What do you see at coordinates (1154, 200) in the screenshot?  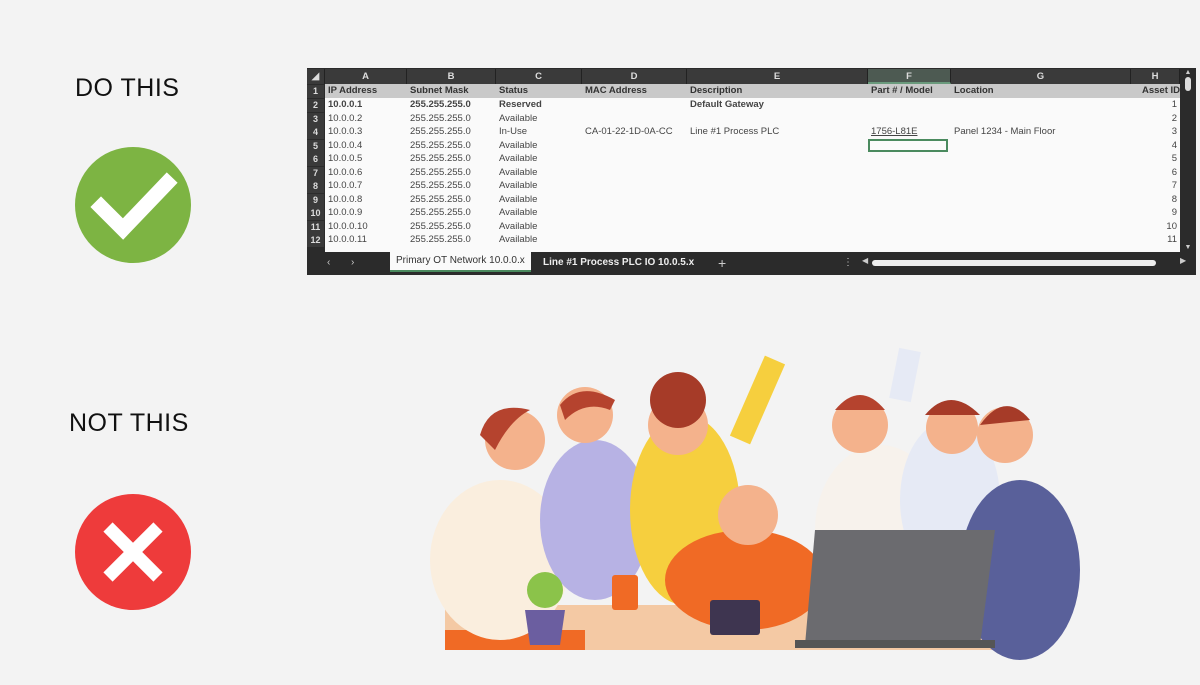 I see `cell-asset: 8` at bounding box center [1154, 200].